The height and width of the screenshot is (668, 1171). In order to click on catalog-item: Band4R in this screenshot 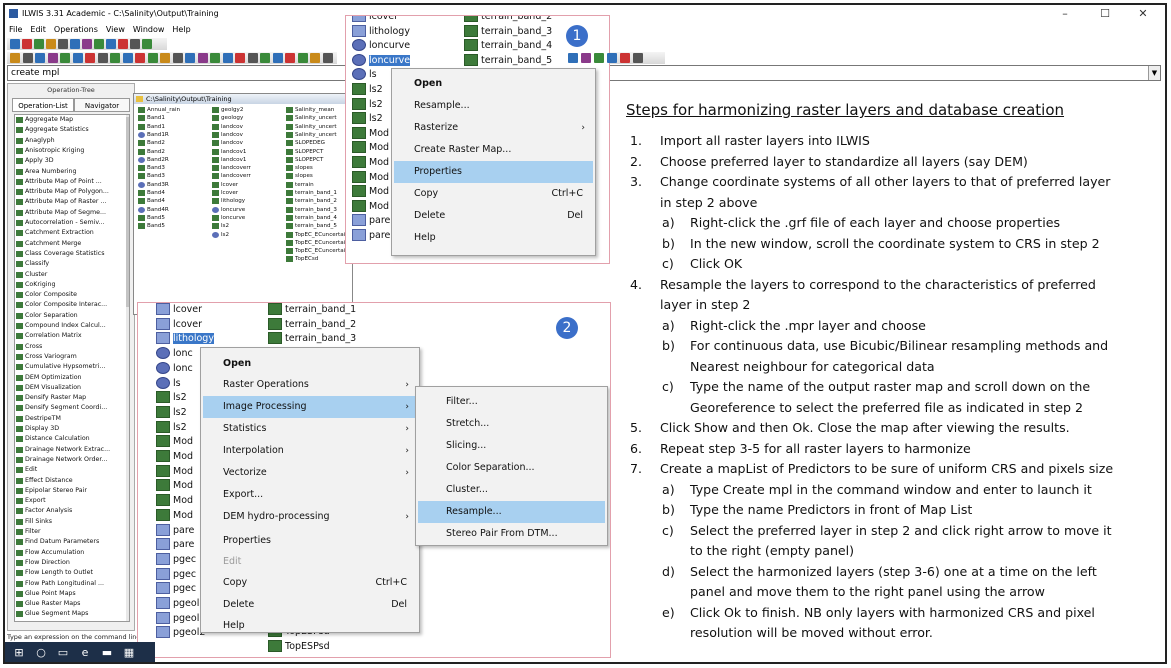, I will do `click(153, 210)`.